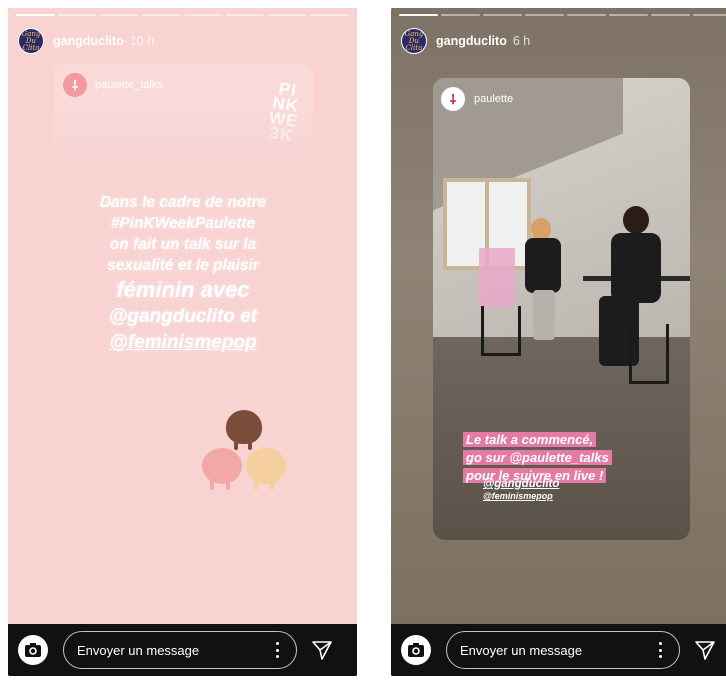  I want to click on butt-stickers, so click(248, 460).